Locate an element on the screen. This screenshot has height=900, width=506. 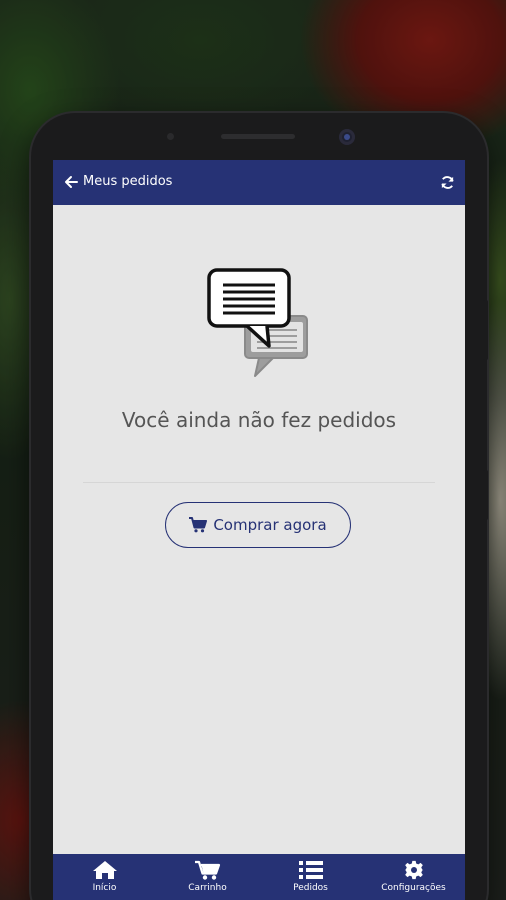
buy-now-button: Comprar agora is located at coordinates (258, 525).